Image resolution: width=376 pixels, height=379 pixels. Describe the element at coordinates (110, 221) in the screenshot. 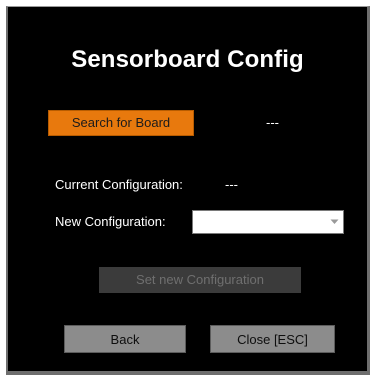

I see `new-config-label: New Configuration:` at that location.